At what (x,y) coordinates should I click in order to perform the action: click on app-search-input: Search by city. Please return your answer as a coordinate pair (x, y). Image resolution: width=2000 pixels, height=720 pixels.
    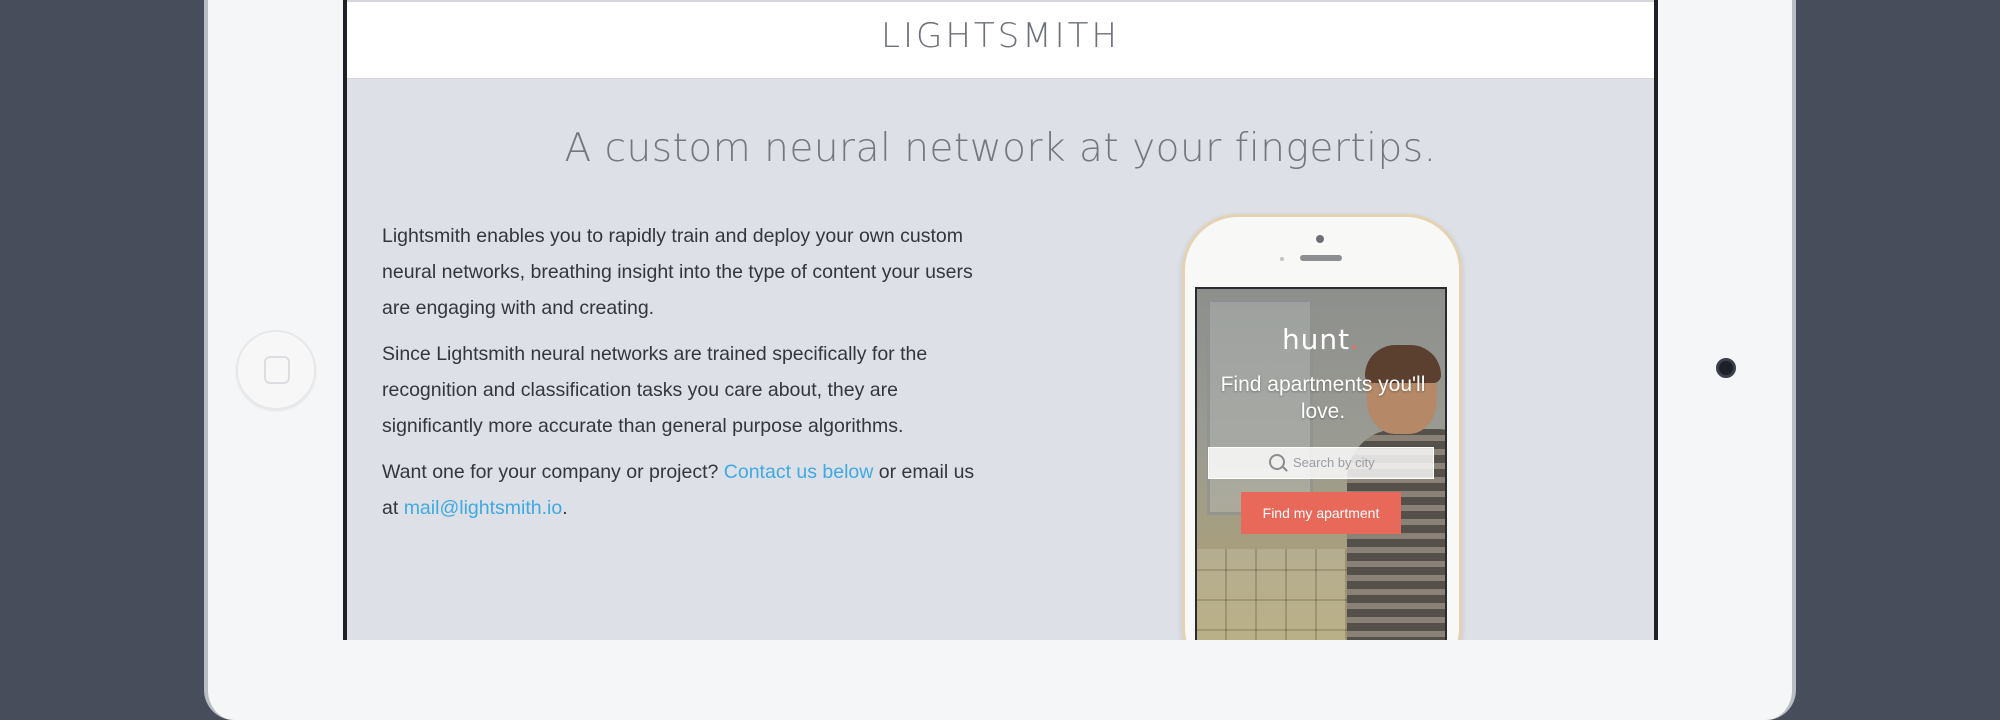
    Looking at the image, I should click on (1321, 463).